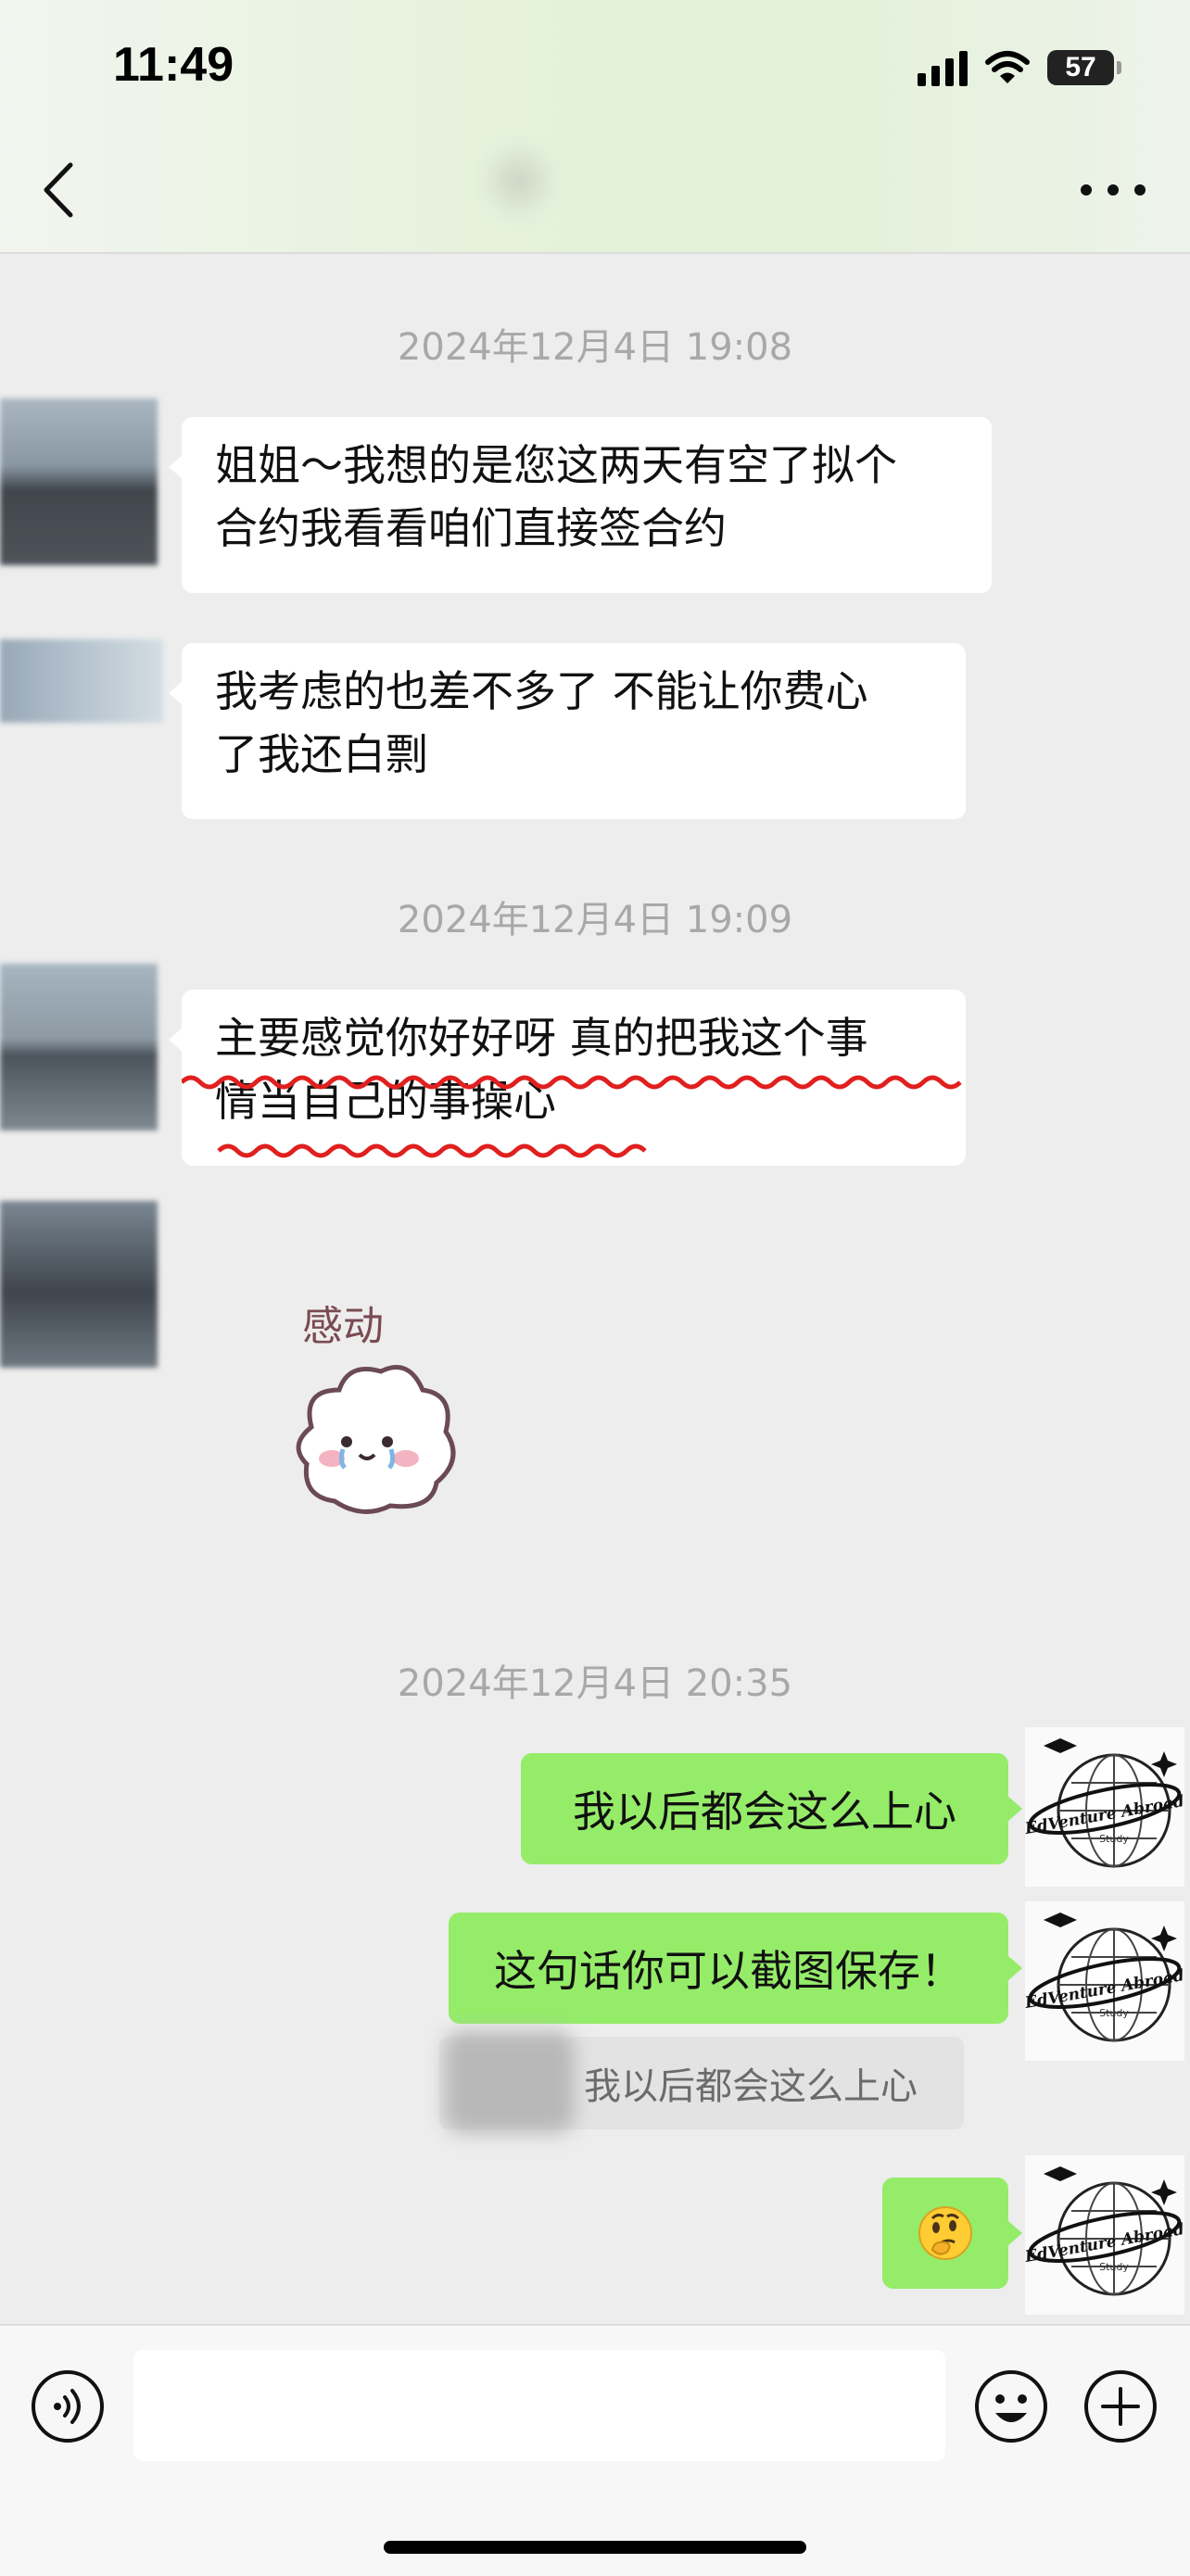 This screenshot has width=1190, height=2576. What do you see at coordinates (764, 1812) in the screenshot?
I see `message-text: 我以后都会这么上心` at bounding box center [764, 1812].